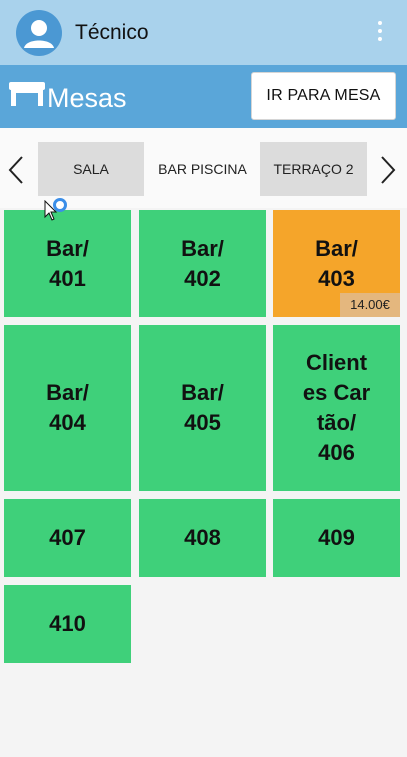  I want to click on table-label: Bar/ 403, so click(336, 263).